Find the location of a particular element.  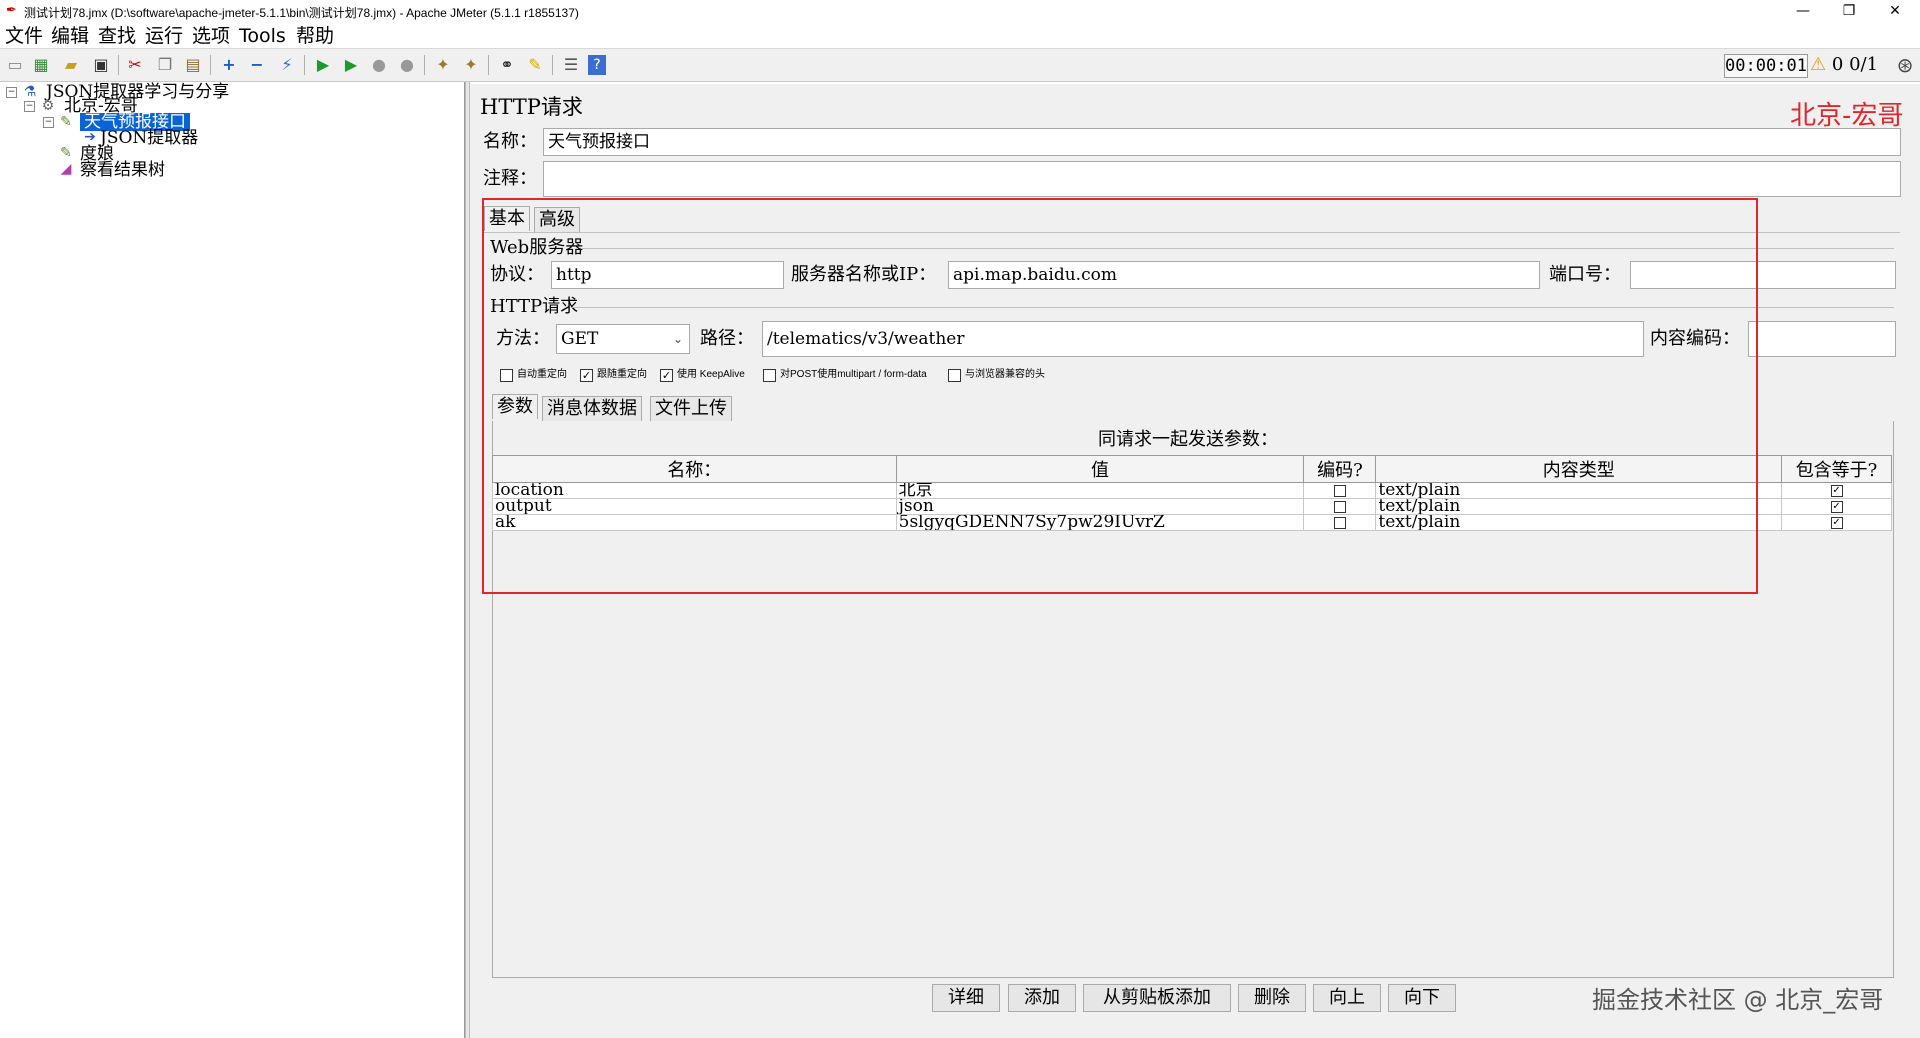

clear-all-icon: ✦ is located at coordinates (471, 65).